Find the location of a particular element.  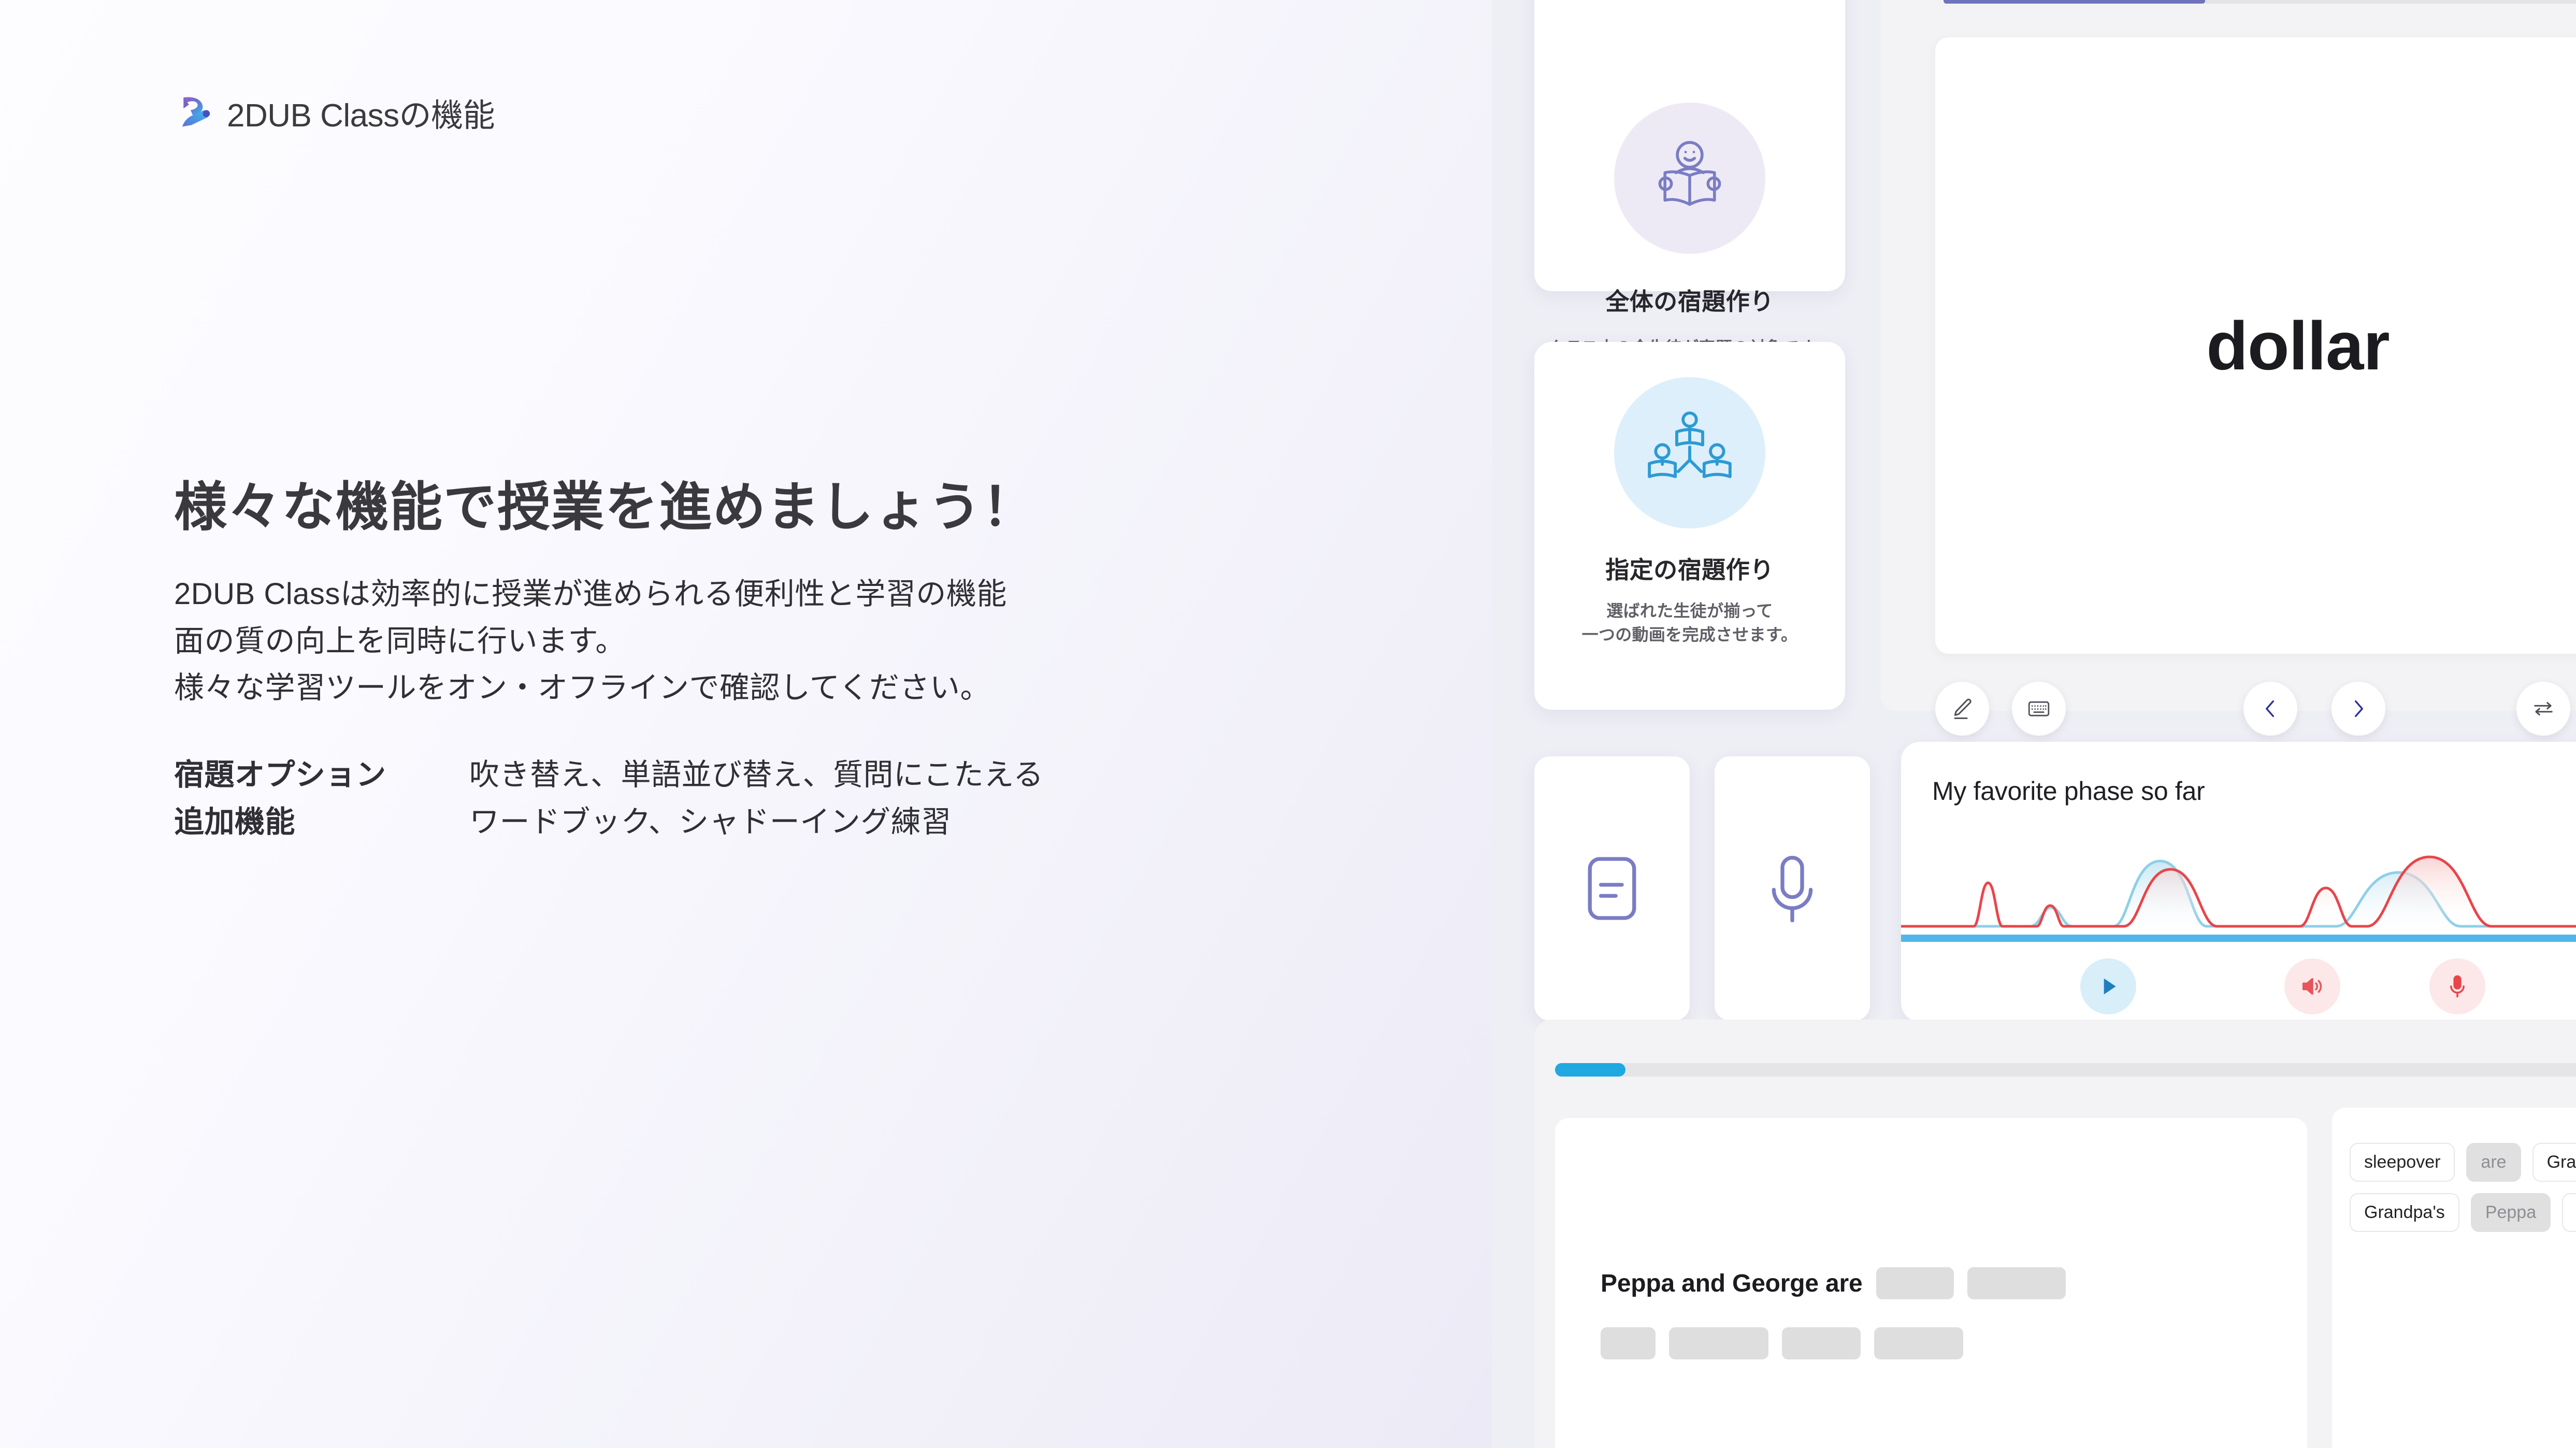

word-chip: and is located at coordinates (2569, 1212).